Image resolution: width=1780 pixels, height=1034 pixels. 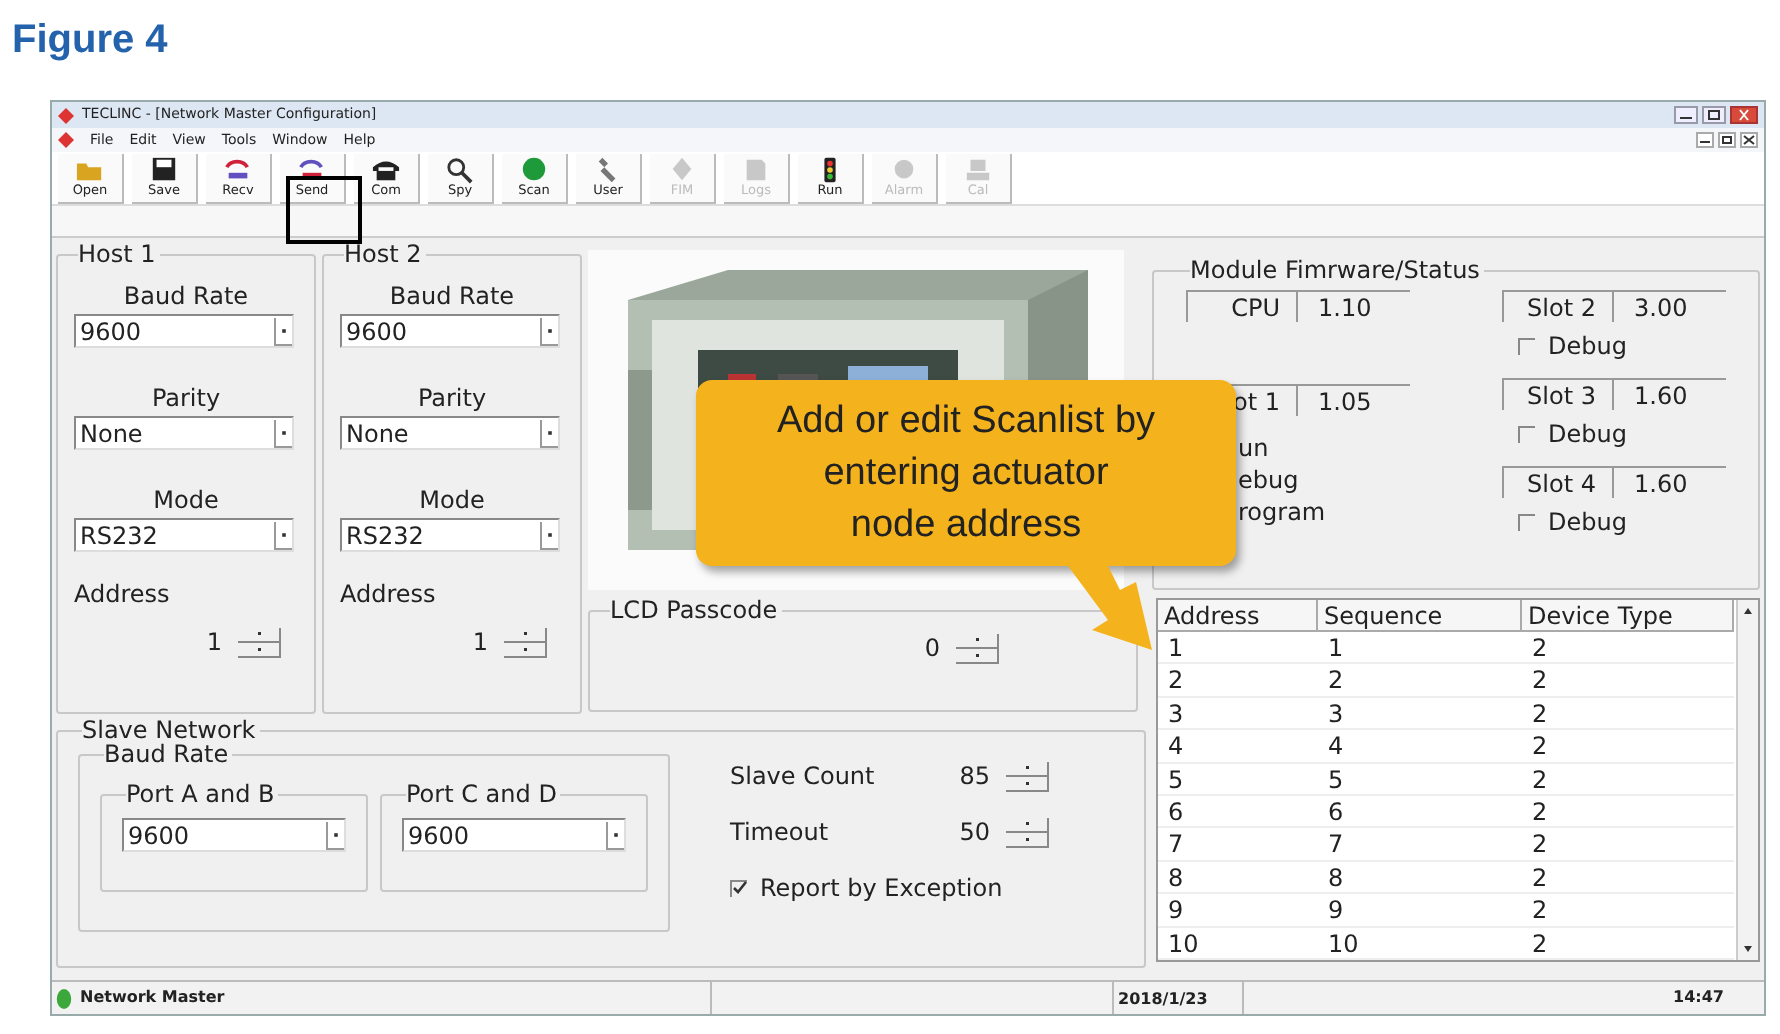 What do you see at coordinates (802, 777) in the screenshot?
I see `field-label: Slave Count` at bounding box center [802, 777].